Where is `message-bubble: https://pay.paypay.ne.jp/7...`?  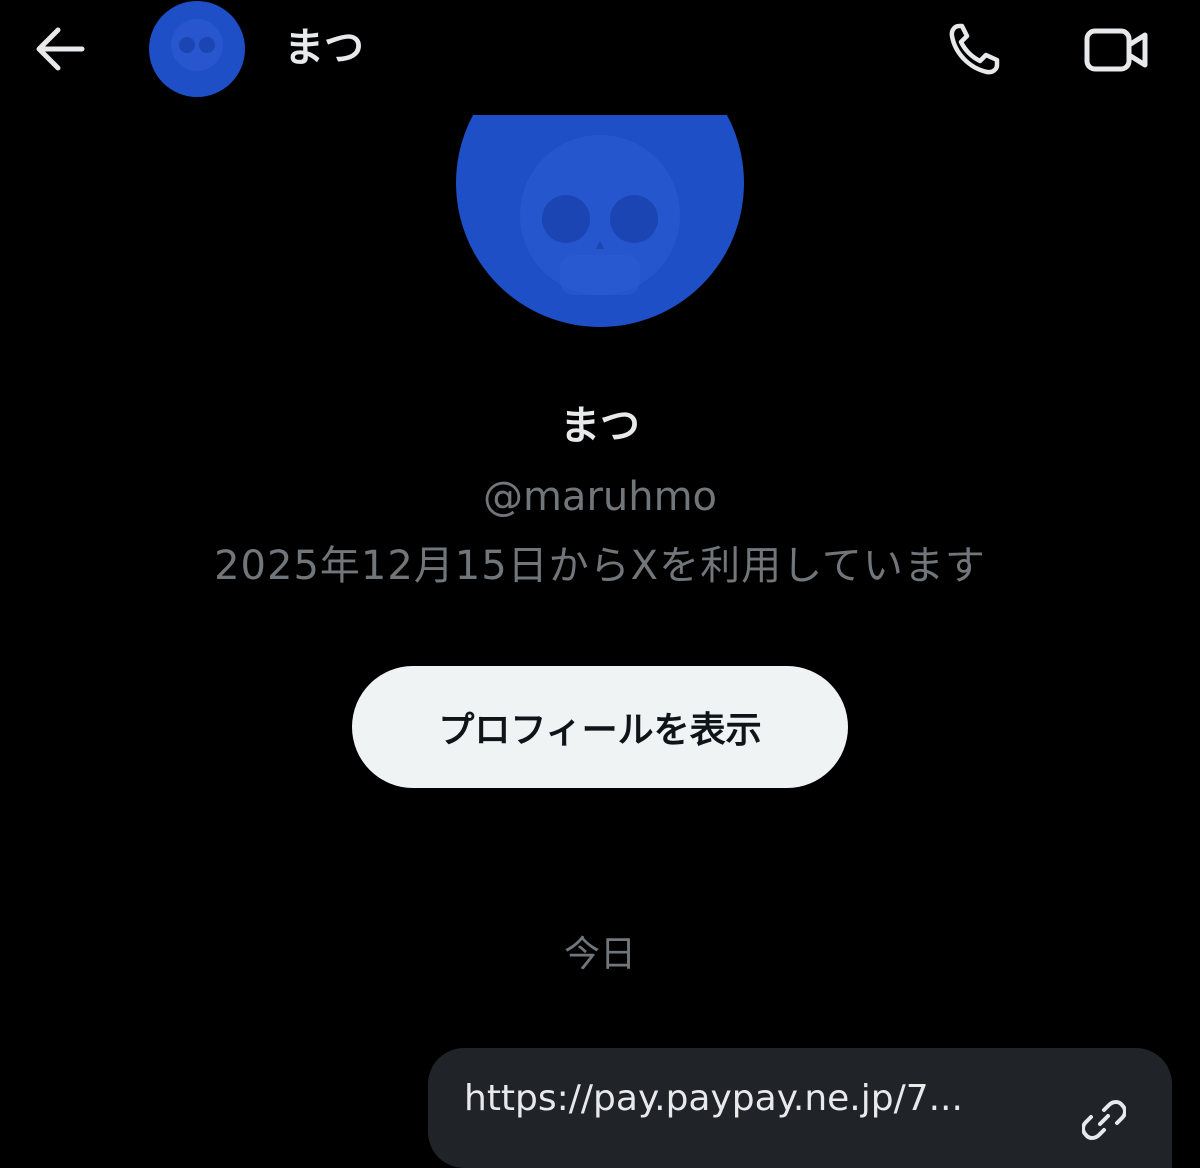 message-bubble: https://pay.paypay.ne.jp/7... is located at coordinates (800, 1108).